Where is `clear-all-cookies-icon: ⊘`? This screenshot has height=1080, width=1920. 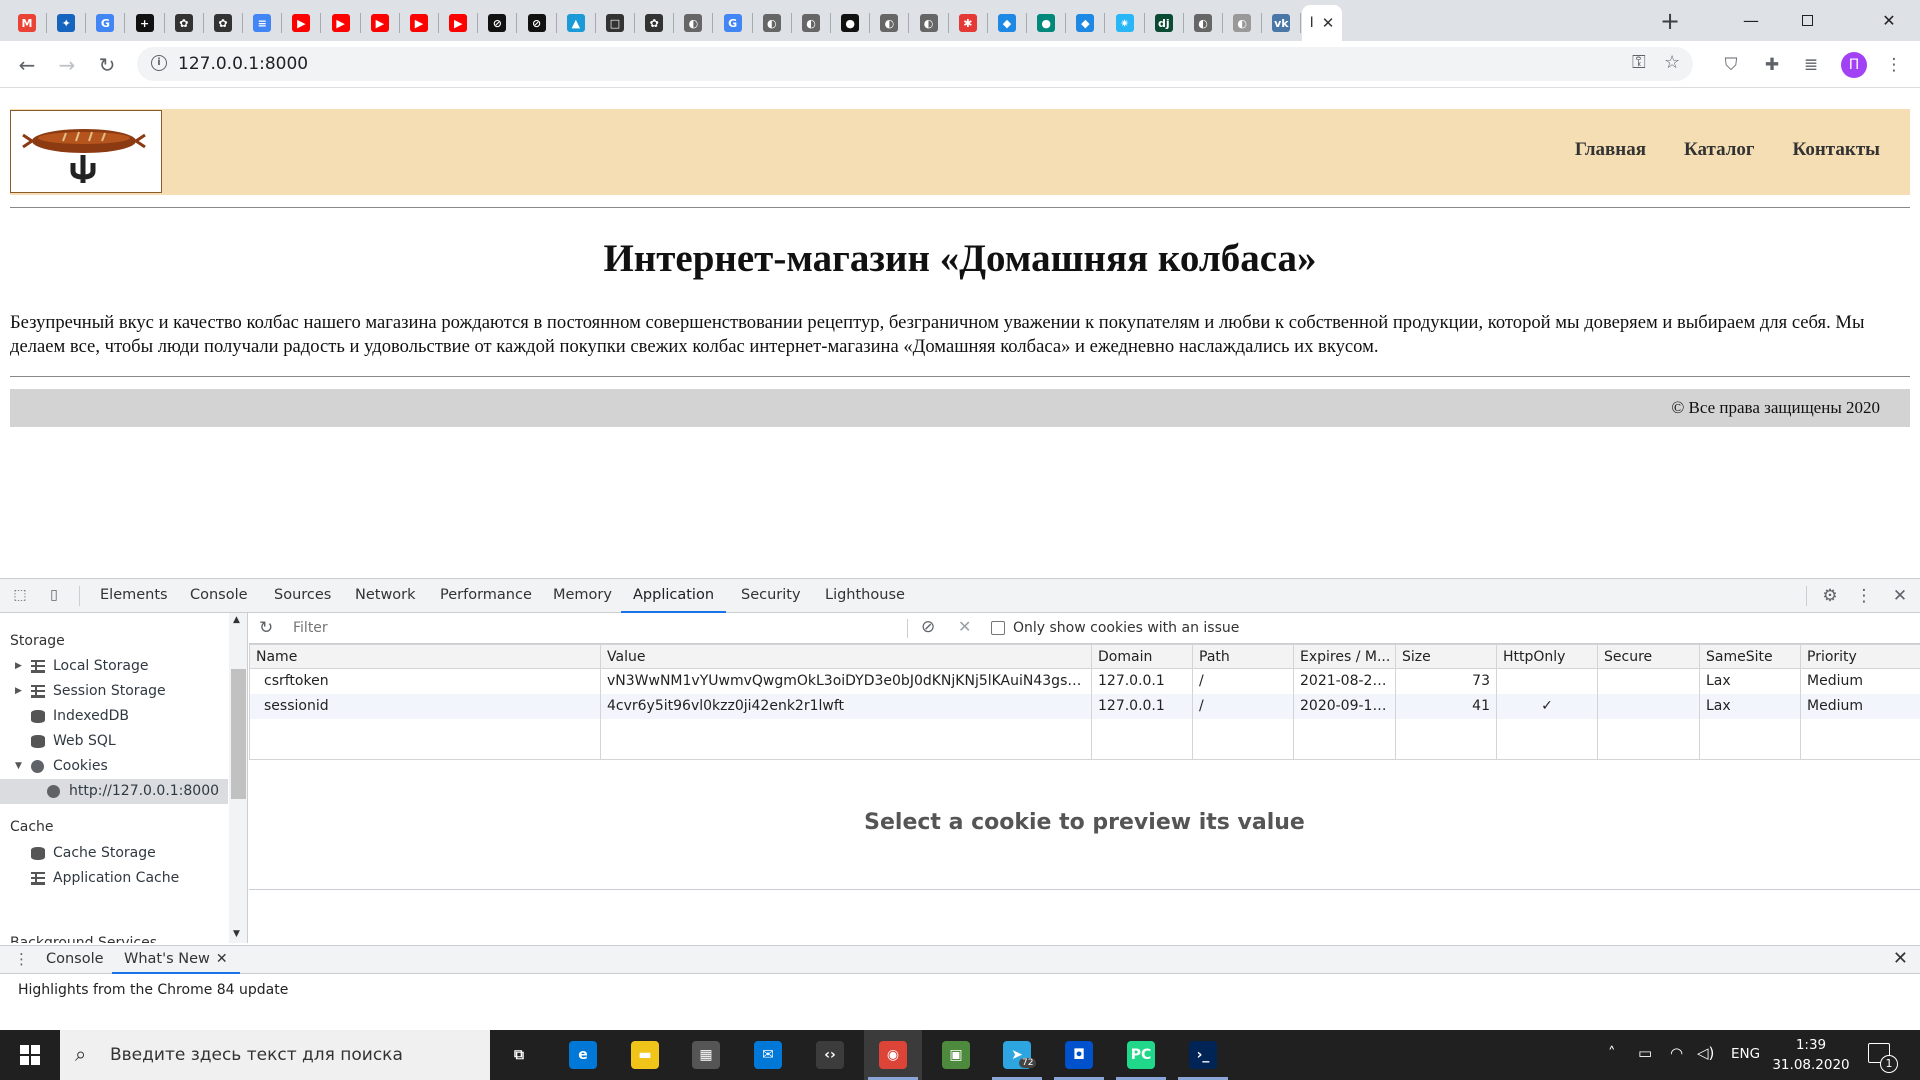 clear-all-cookies-icon: ⊘ is located at coordinates (928, 627).